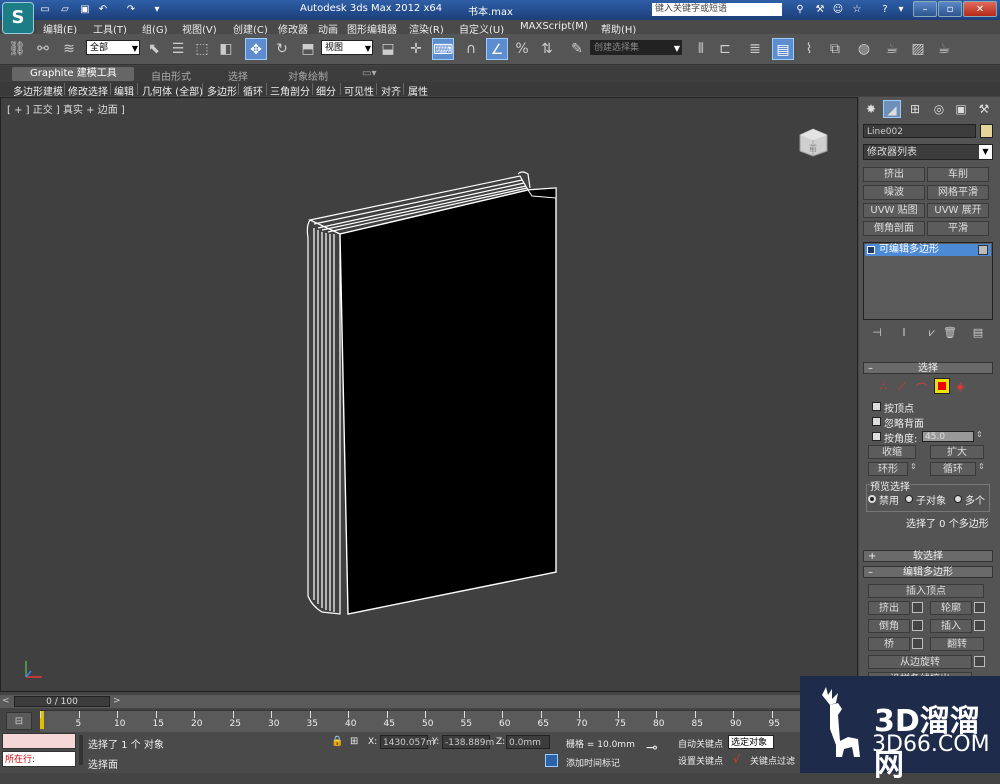 The width and height of the screenshot is (1000, 784). I want to click on snaps-toggle-icon: ∩, so click(471, 49).